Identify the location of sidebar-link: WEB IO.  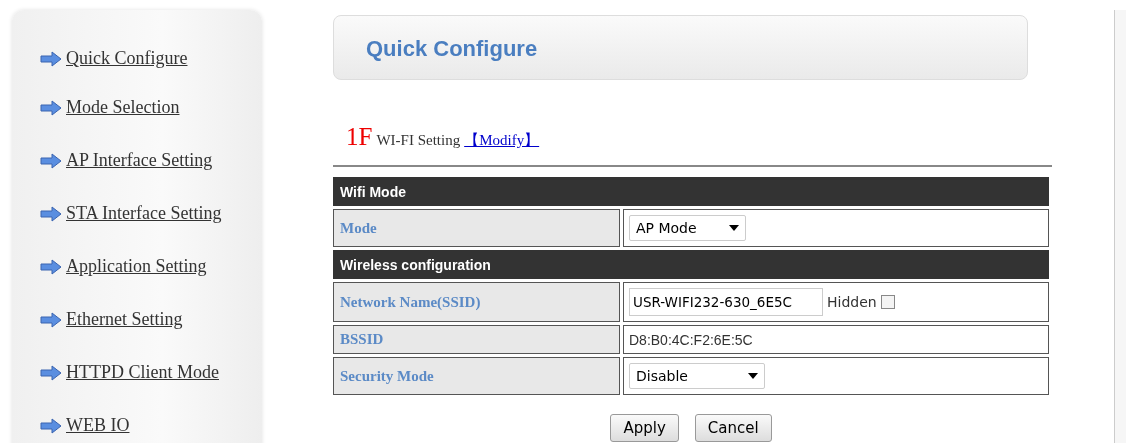
(98, 425).